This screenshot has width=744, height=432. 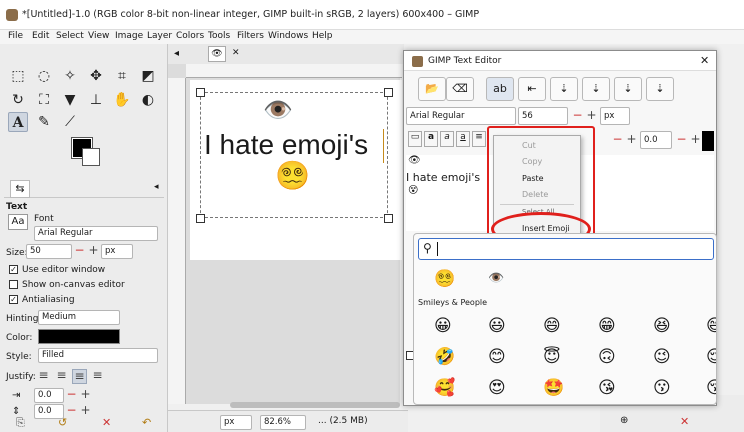 What do you see at coordinates (97, 376) in the screenshot?
I see `justify-fill-icon: ≡` at bounding box center [97, 376].